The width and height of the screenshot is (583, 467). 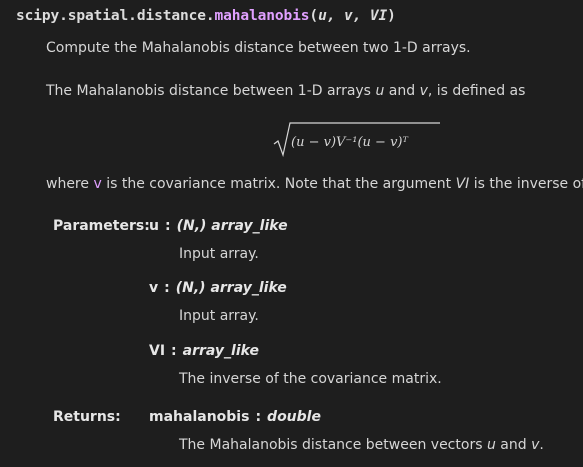 I want to click on signature-function-name: mahalanobis, so click(x=262, y=16).